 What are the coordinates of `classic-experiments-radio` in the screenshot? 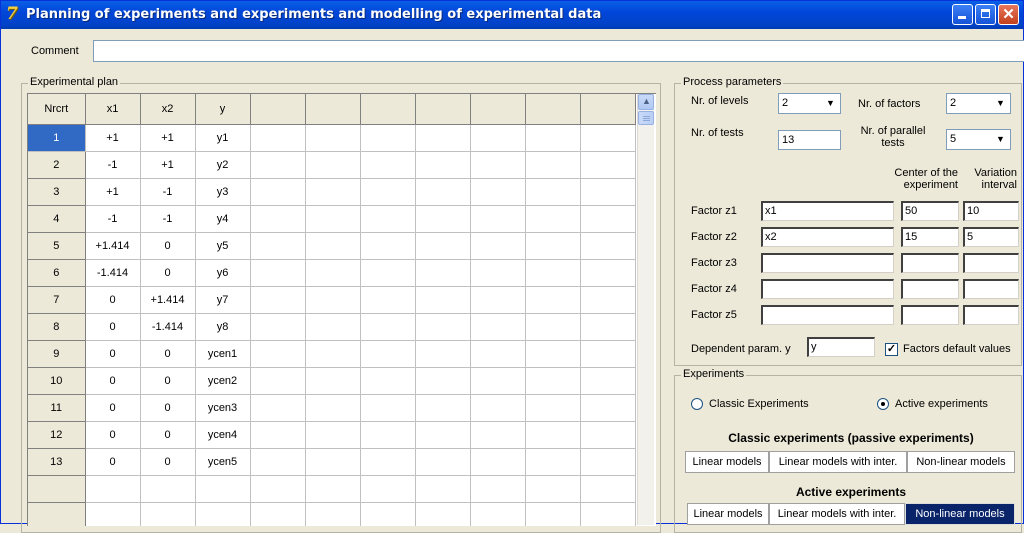 It's located at (697, 404).